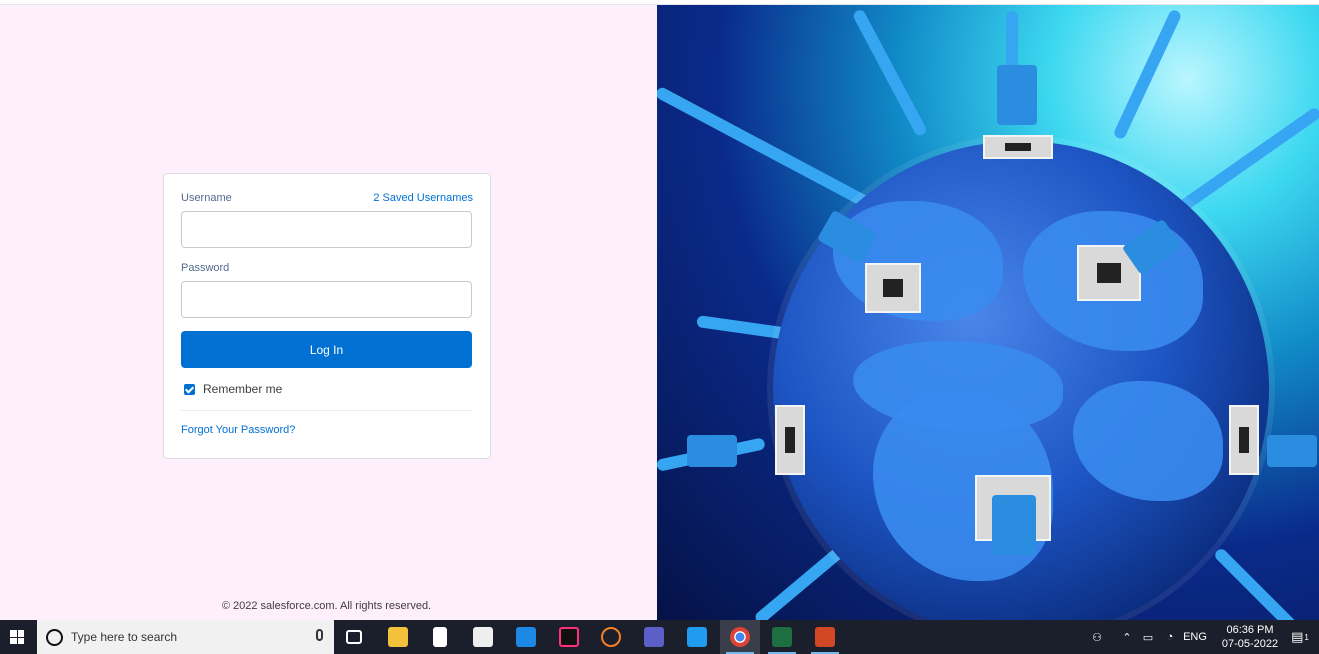  I want to click on mail-button, so click(526, 637).